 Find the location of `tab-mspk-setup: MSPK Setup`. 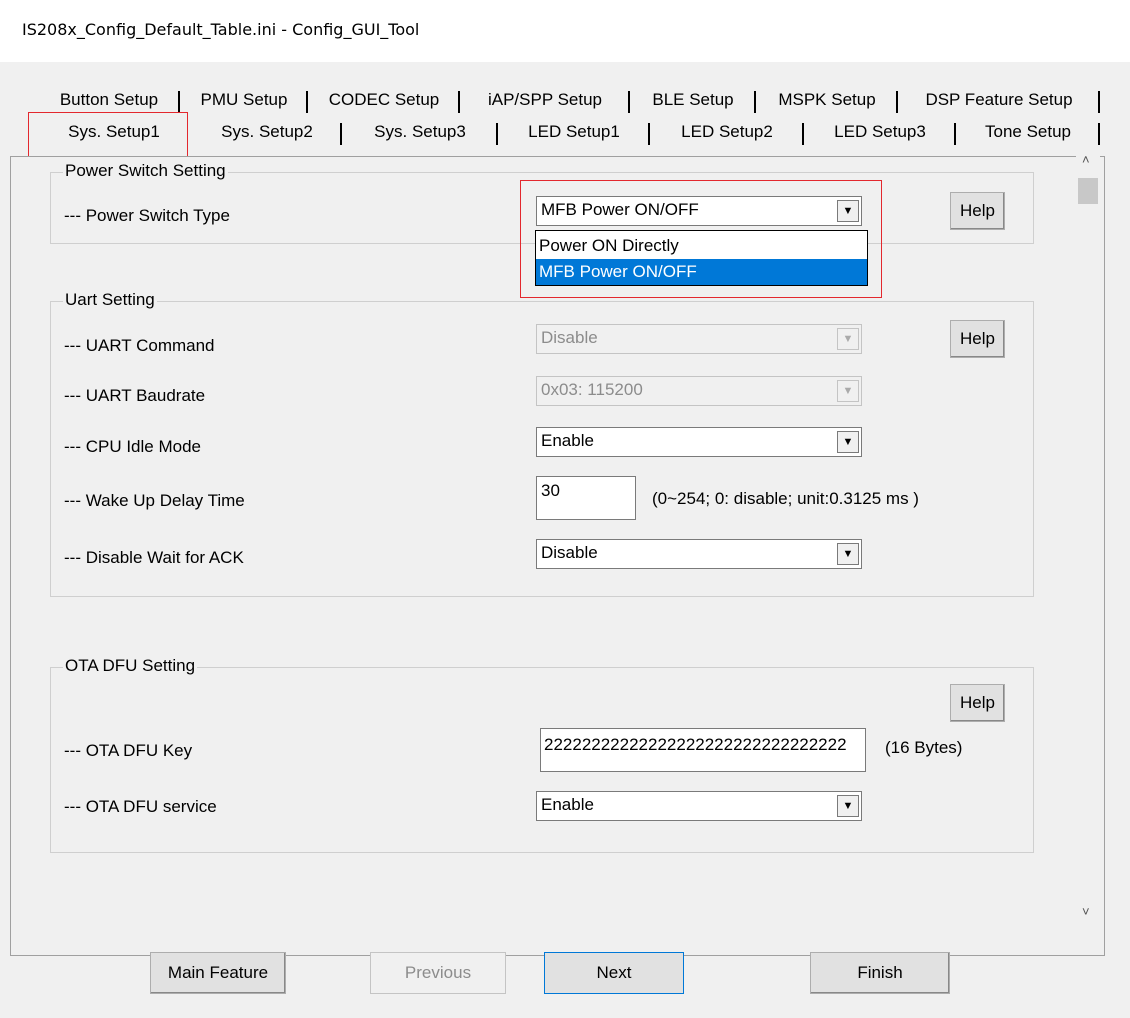

tab-mspk-setup: MSPK Setup is located at coordinates (827, 101).